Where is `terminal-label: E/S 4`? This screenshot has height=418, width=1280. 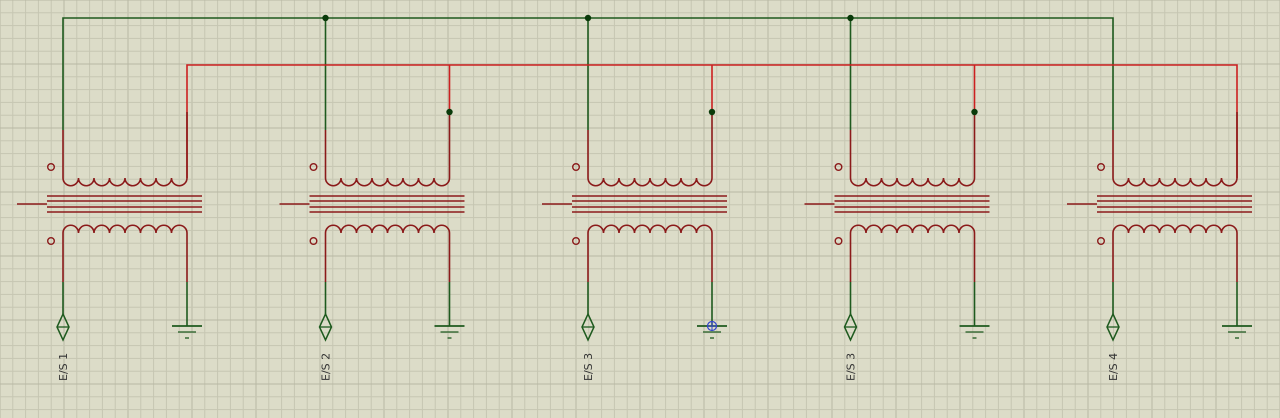 terminal-label: E/S 4 is located at coordinates (1113, 367).